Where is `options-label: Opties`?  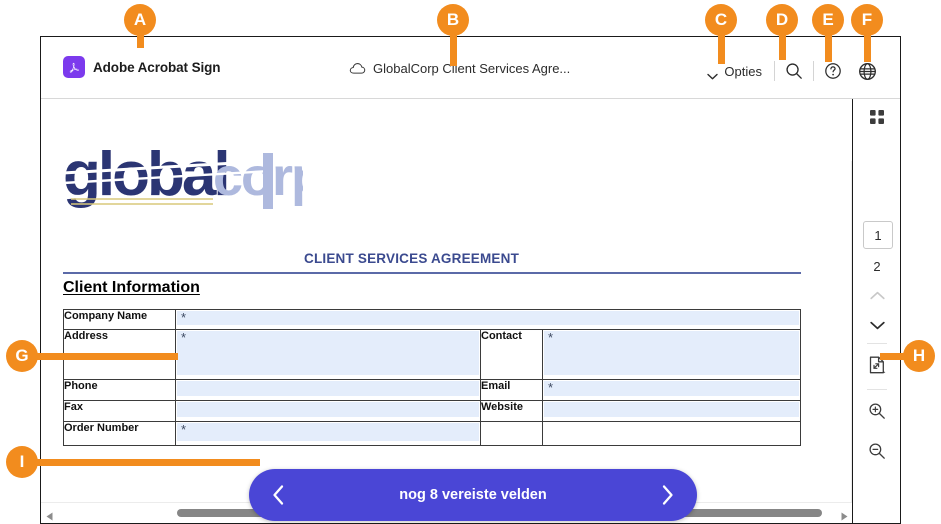
options-label: Opties is located at coordinates (743, 71).